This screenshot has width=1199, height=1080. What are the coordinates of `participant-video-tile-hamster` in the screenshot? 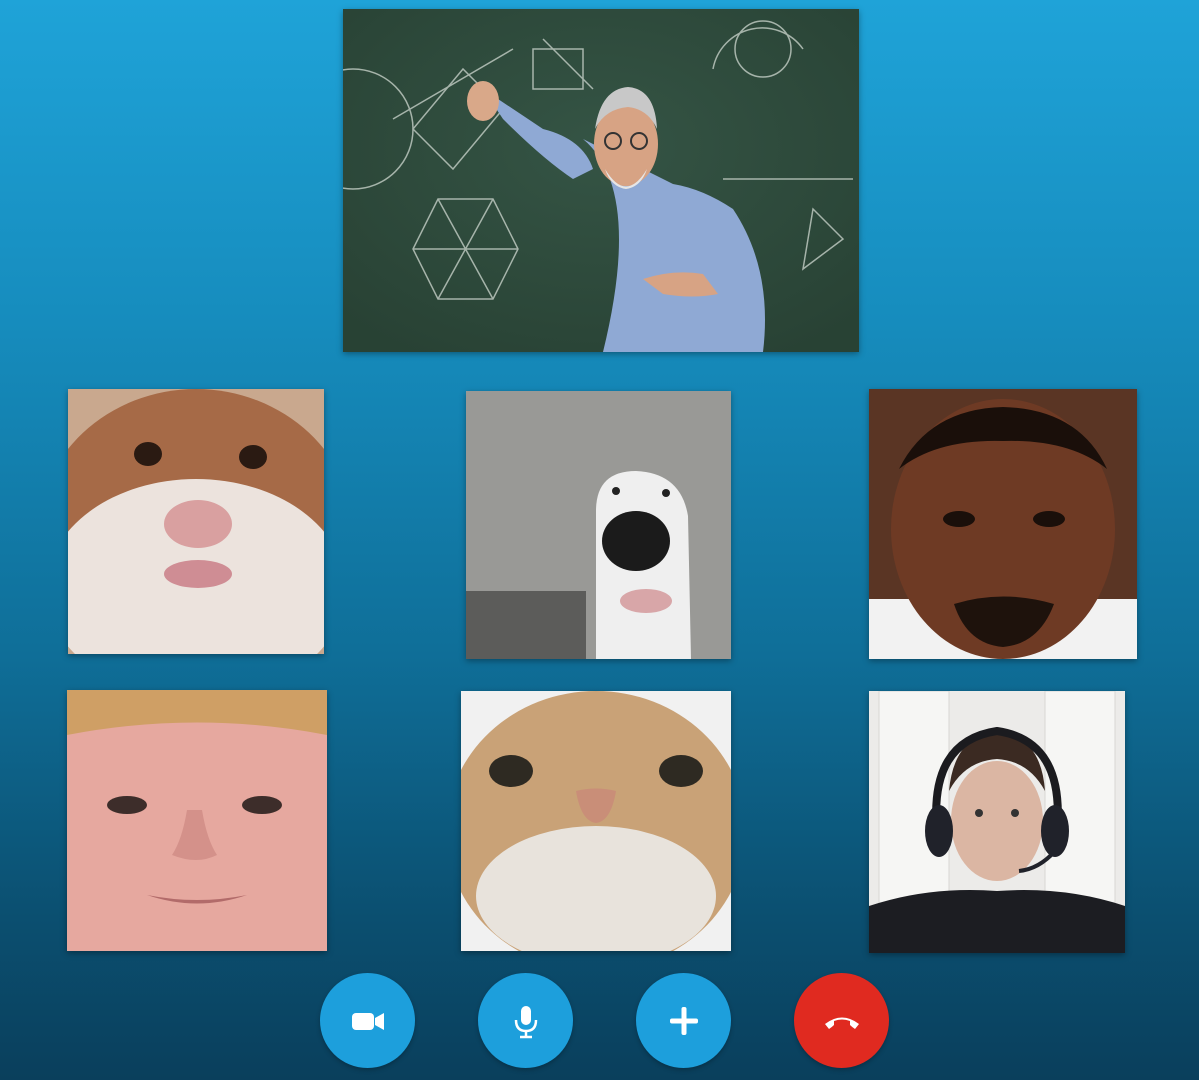 It's located at (196, 521).